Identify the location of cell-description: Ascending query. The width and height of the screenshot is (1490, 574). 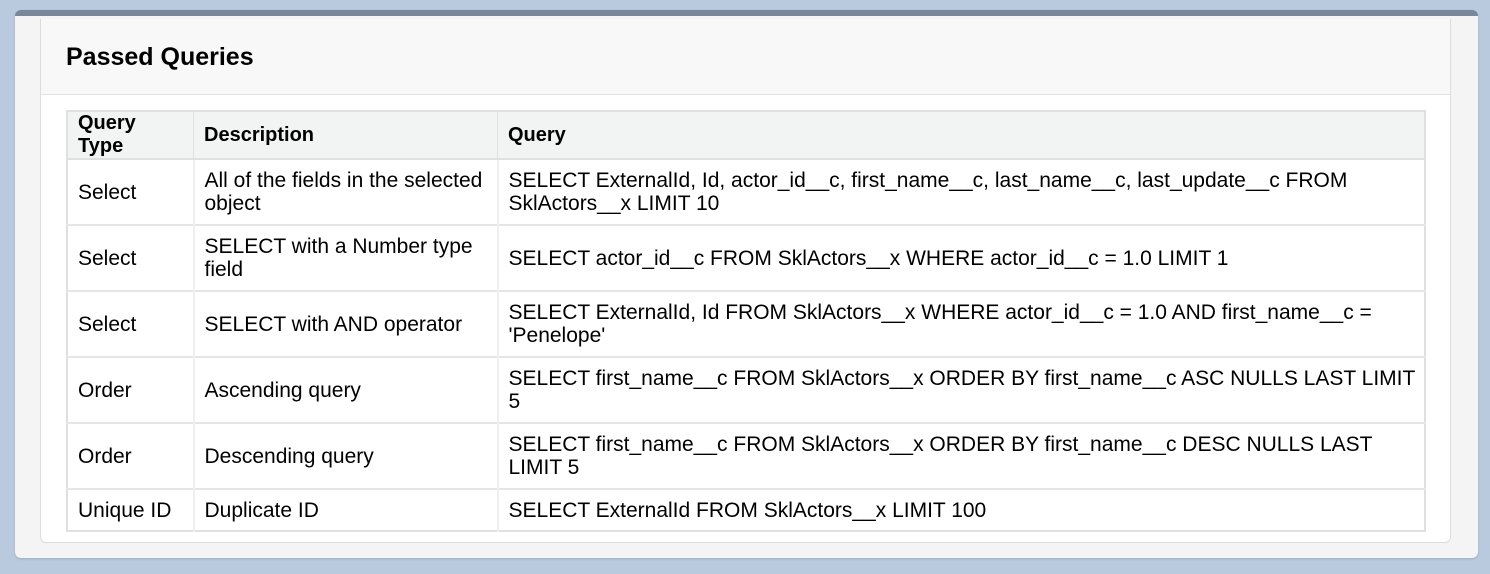
(346, 389).